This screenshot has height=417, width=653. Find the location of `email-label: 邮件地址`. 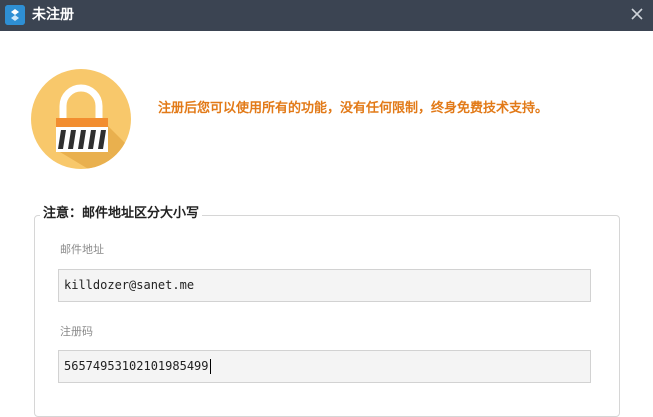

email-label: 邮件地址 is located at coordinates (82, 249).